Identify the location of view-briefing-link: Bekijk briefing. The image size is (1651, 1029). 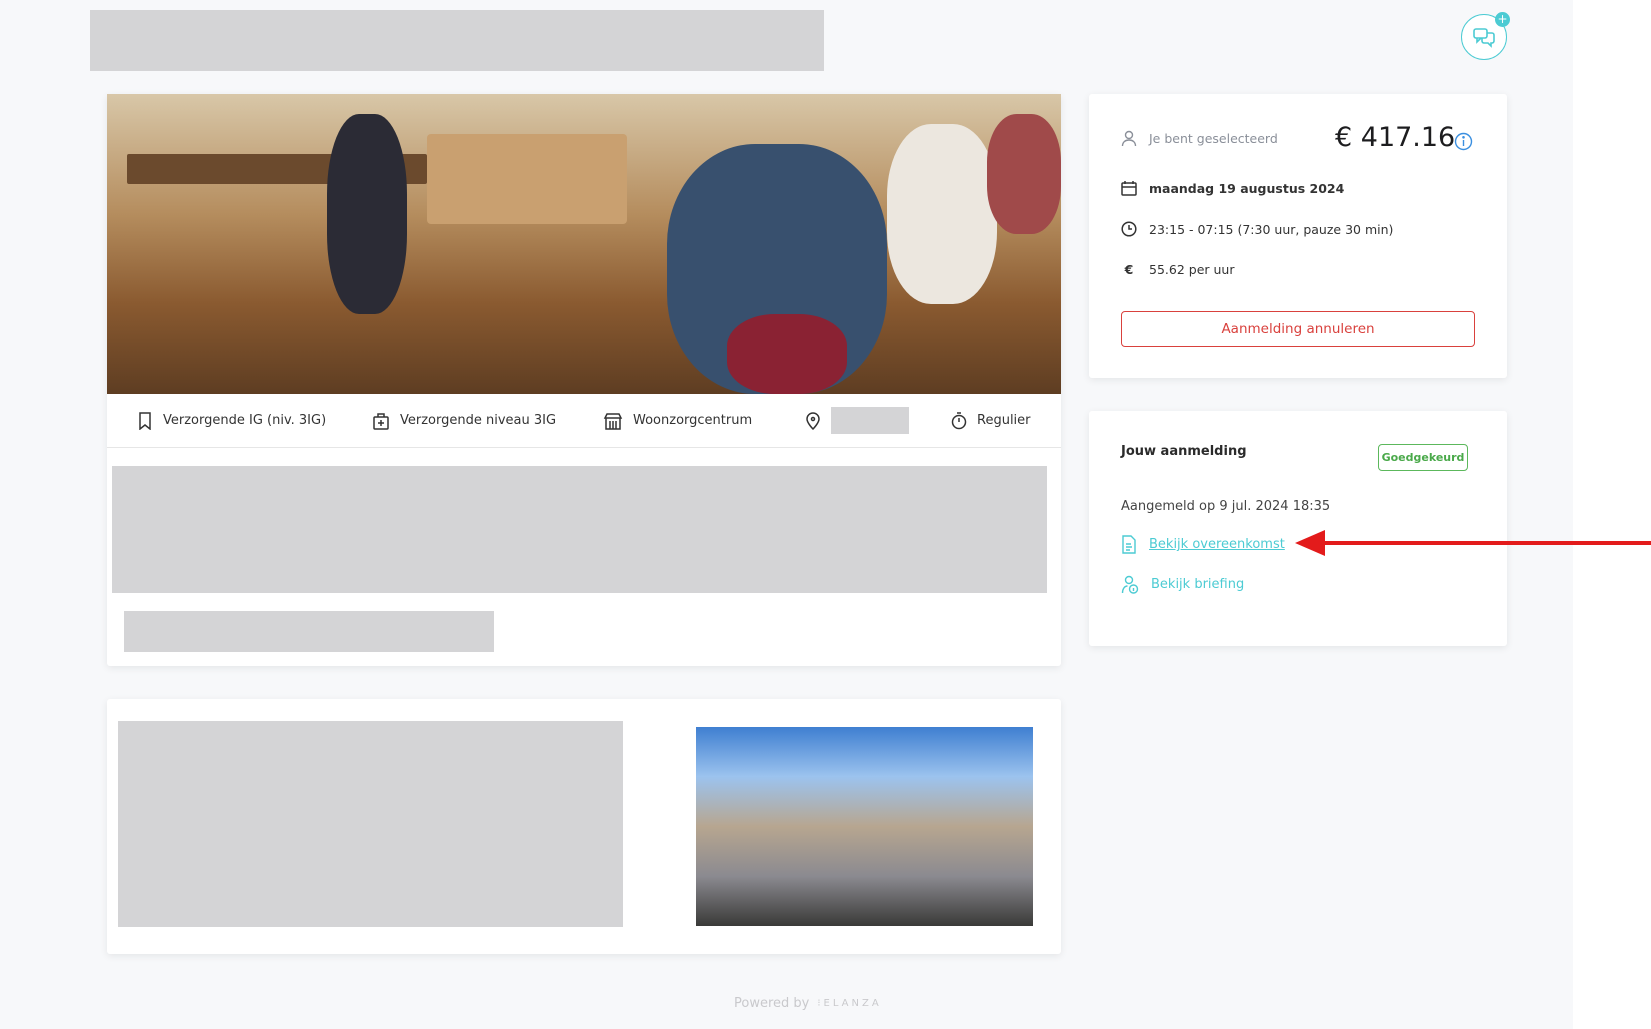
(1182, 584).